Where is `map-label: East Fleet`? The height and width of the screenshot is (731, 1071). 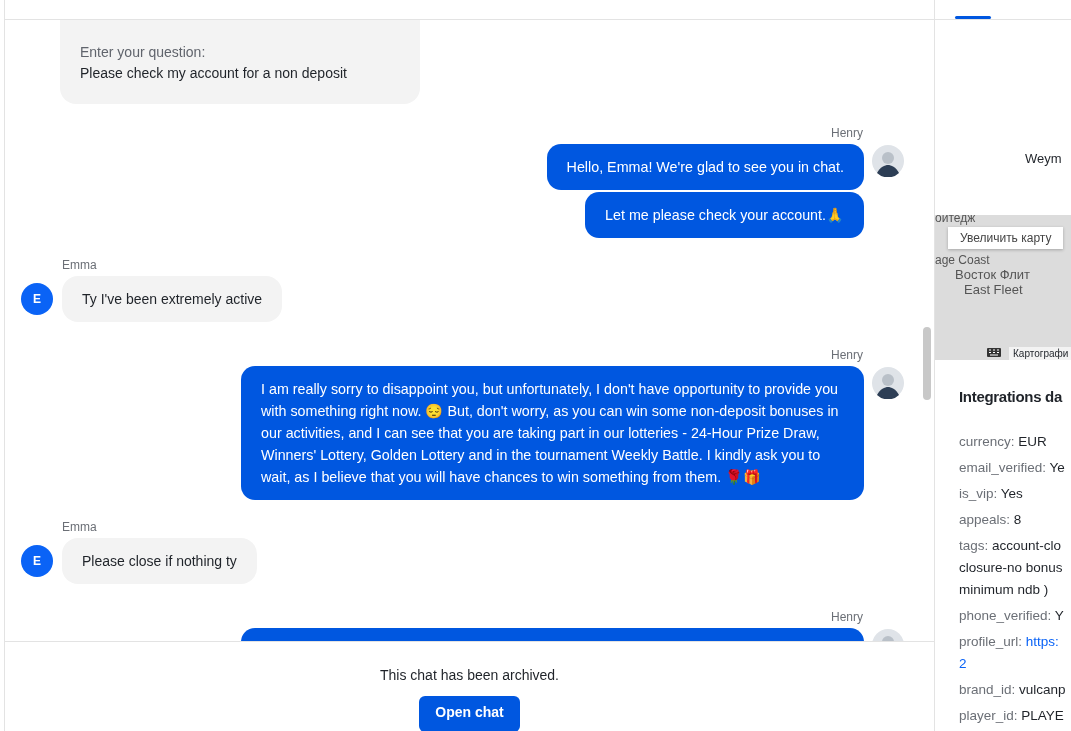
map-label: East Fleet is located at coordinates (993, 290).